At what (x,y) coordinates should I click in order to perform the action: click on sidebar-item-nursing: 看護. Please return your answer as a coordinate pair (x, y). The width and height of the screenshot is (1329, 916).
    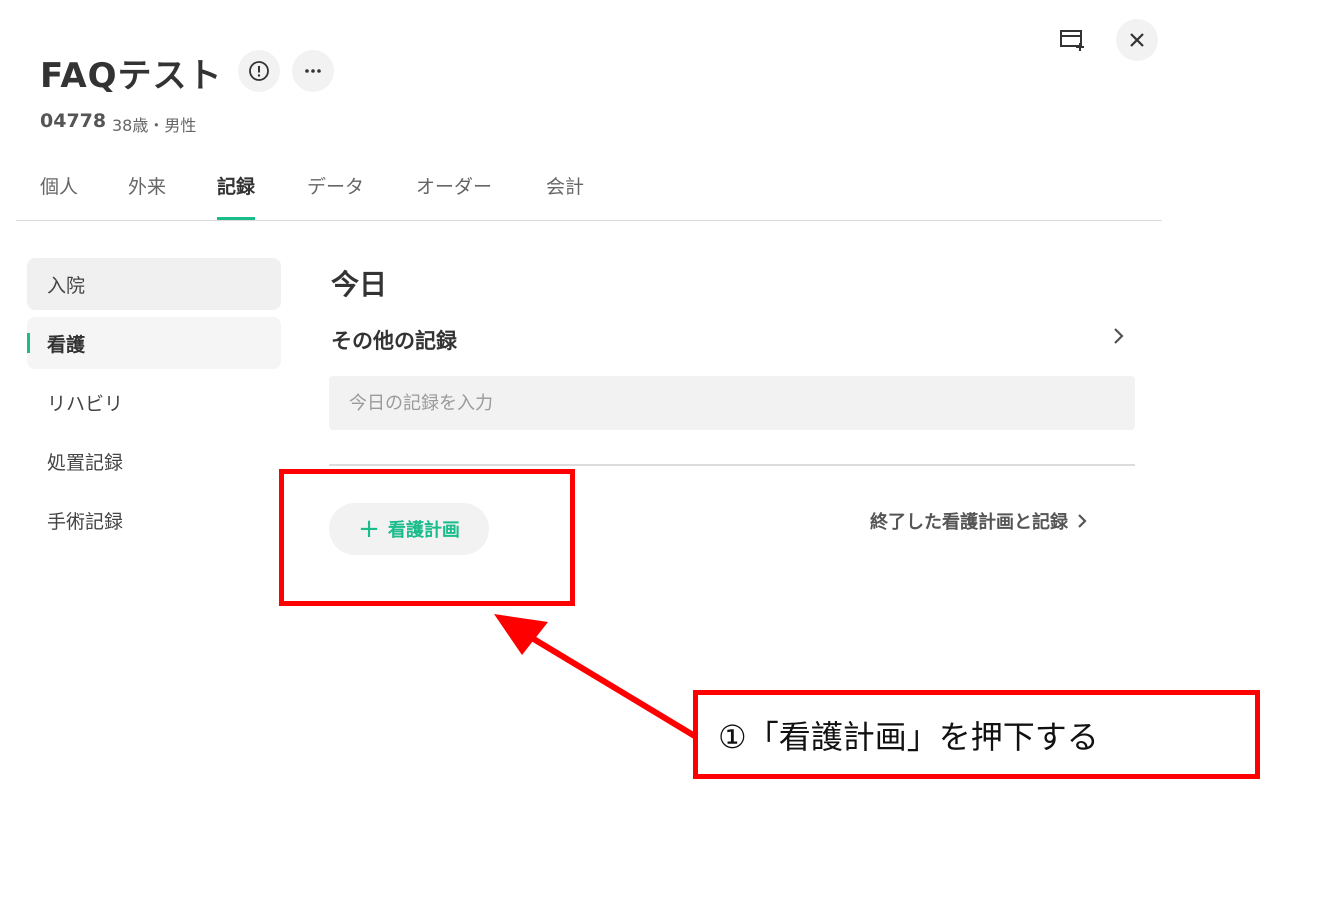
    Looking at the image, I should click on (154, 343).